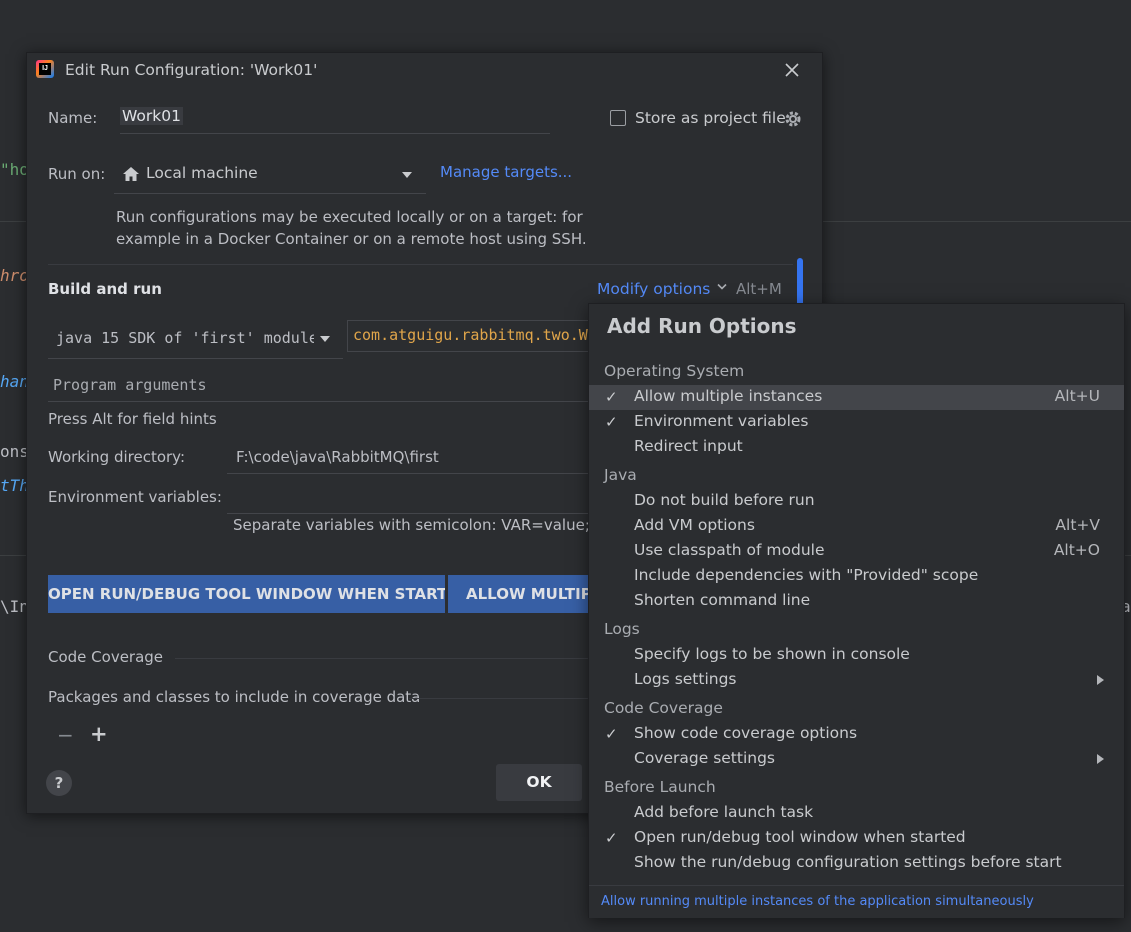 Image resolution: width=1131 pixels, height=932 pixels. What do you see at coordinates (539, 782) in the screenshot?
I see `ok-button: OK` at bounding box center [539, 782].